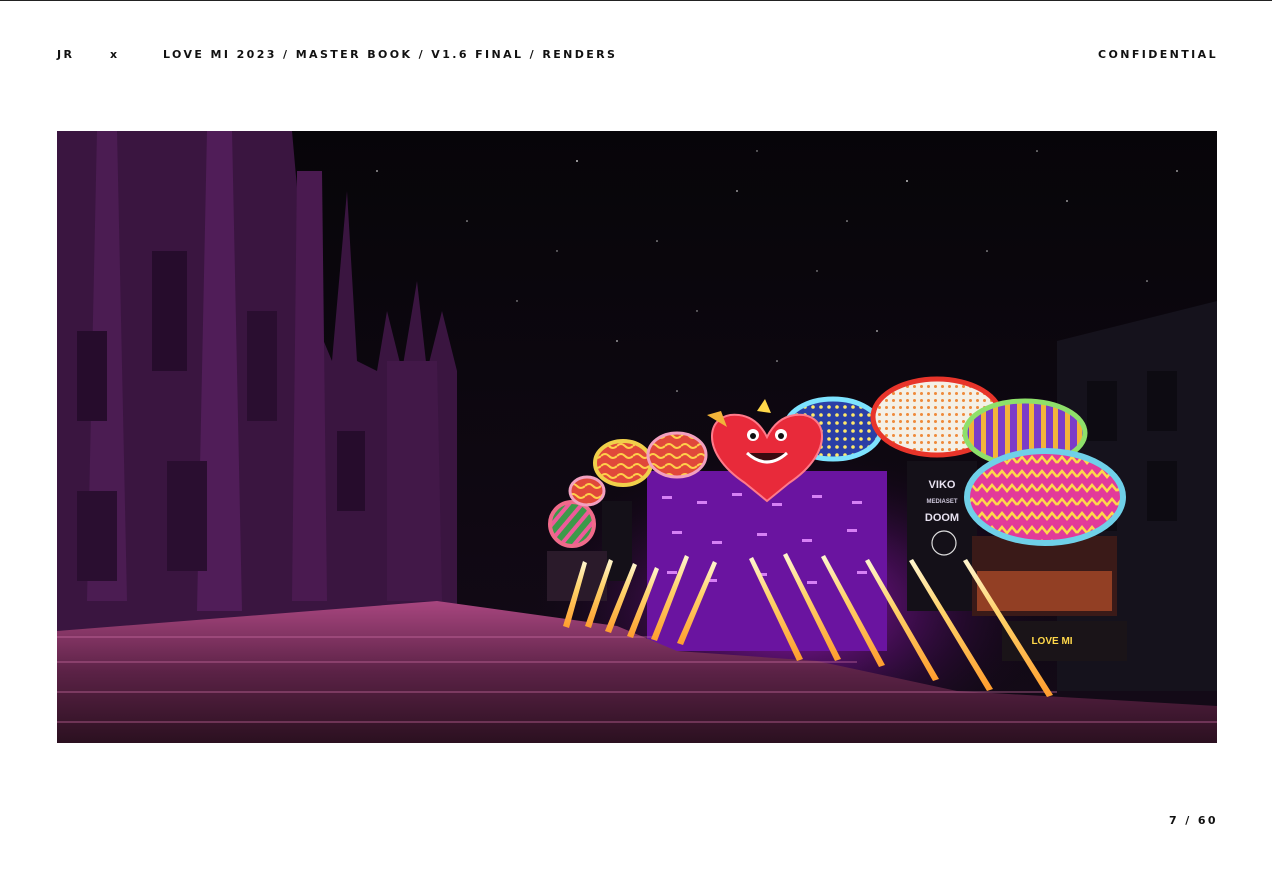  I want to click on header-separator: x, so click(115, 54).